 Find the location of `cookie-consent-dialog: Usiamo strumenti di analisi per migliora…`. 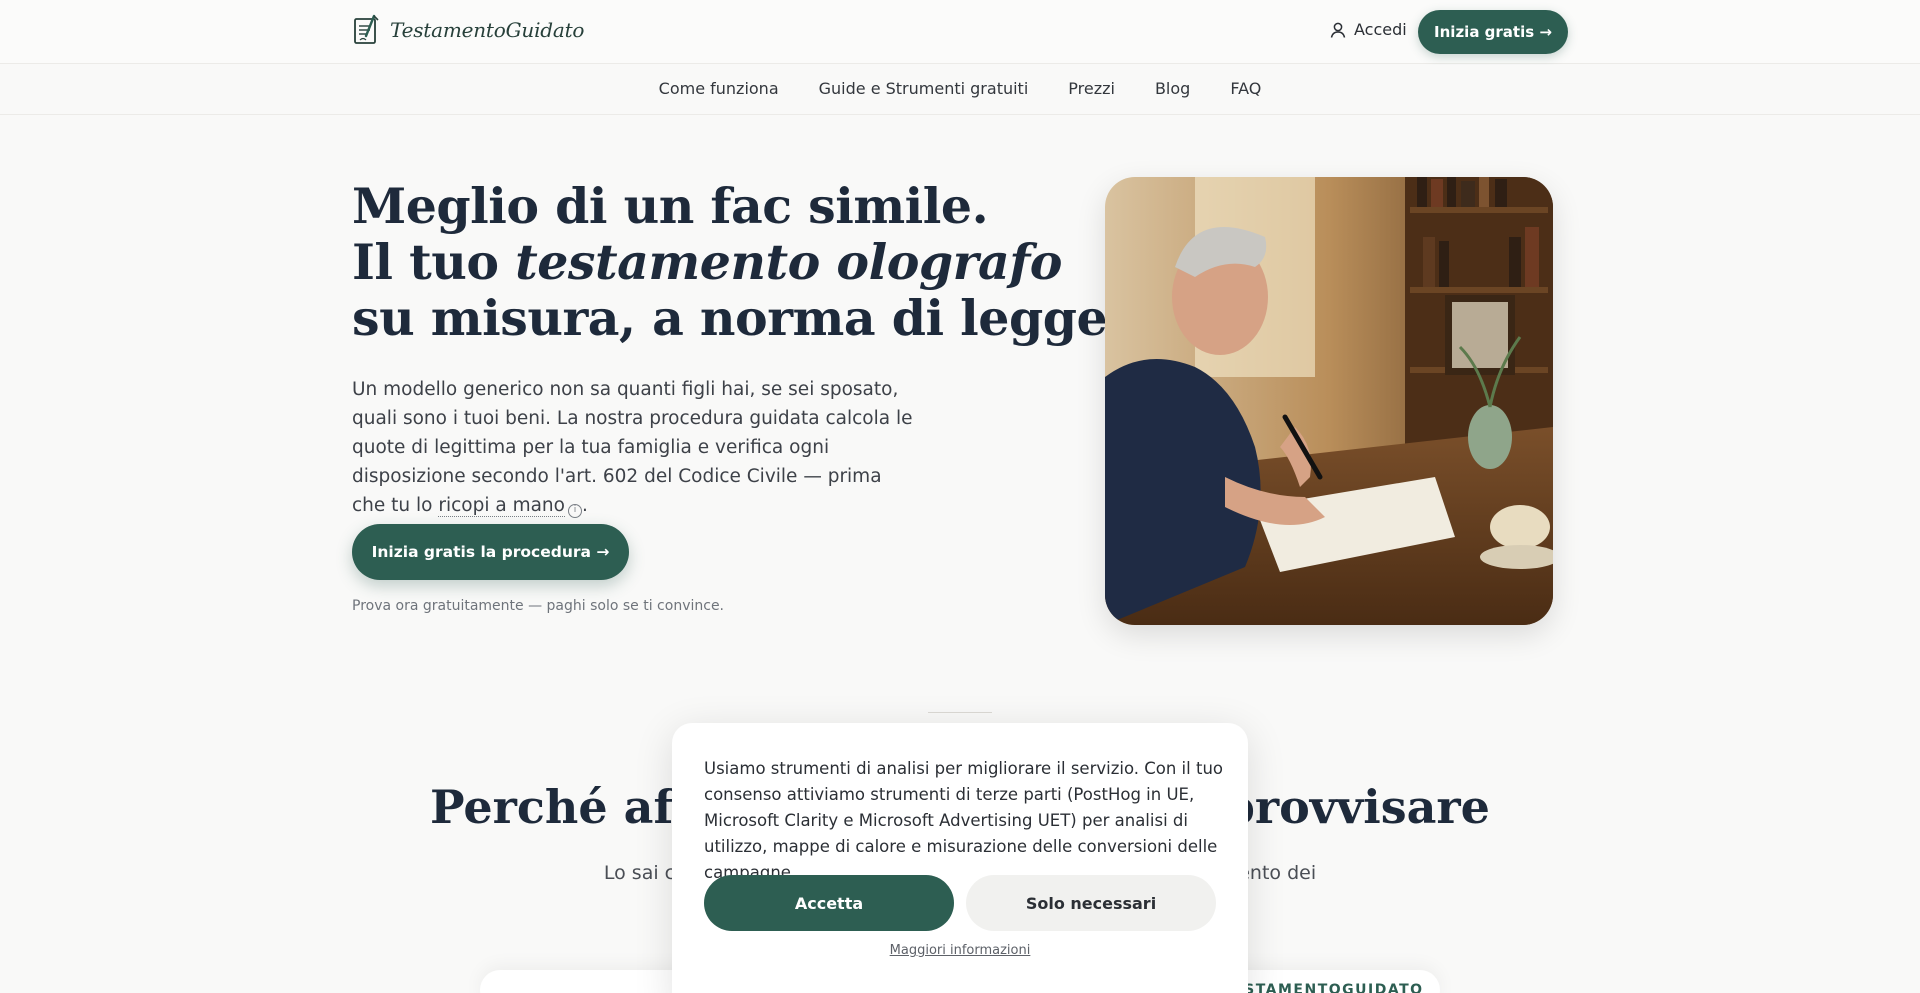

cookie-consent-dialog: Usiamo strumenti di analisi per migliora… is located at coordinates (960, 858).